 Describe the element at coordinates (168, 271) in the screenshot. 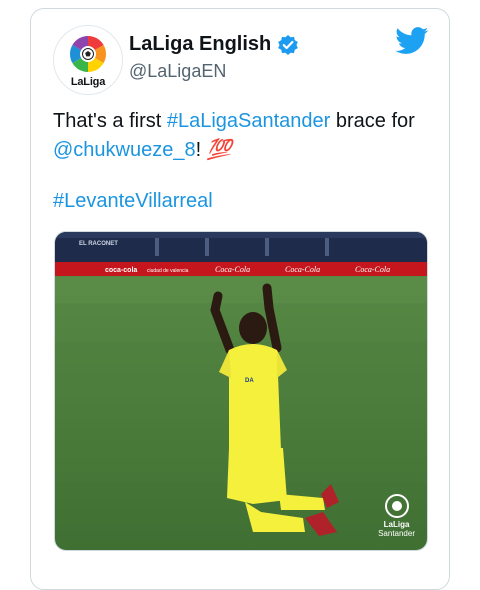

I see `ad-board-text: ciudad de valencia` at that location.